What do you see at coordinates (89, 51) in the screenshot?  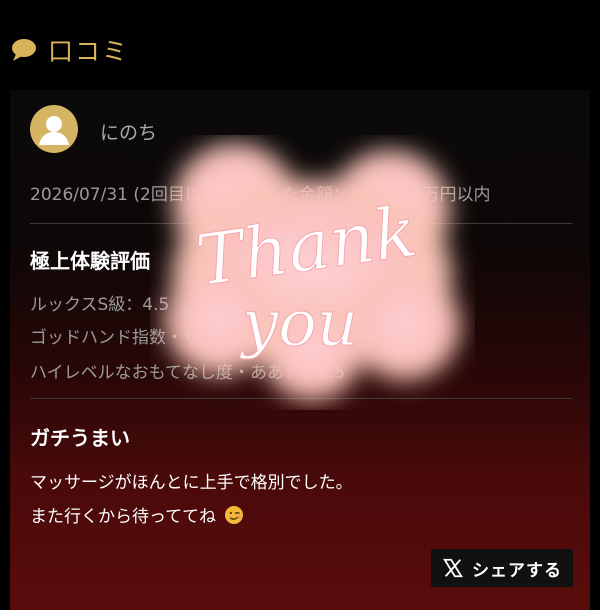 I see `section-title: 口コミ` at bounding box center [89, 51].